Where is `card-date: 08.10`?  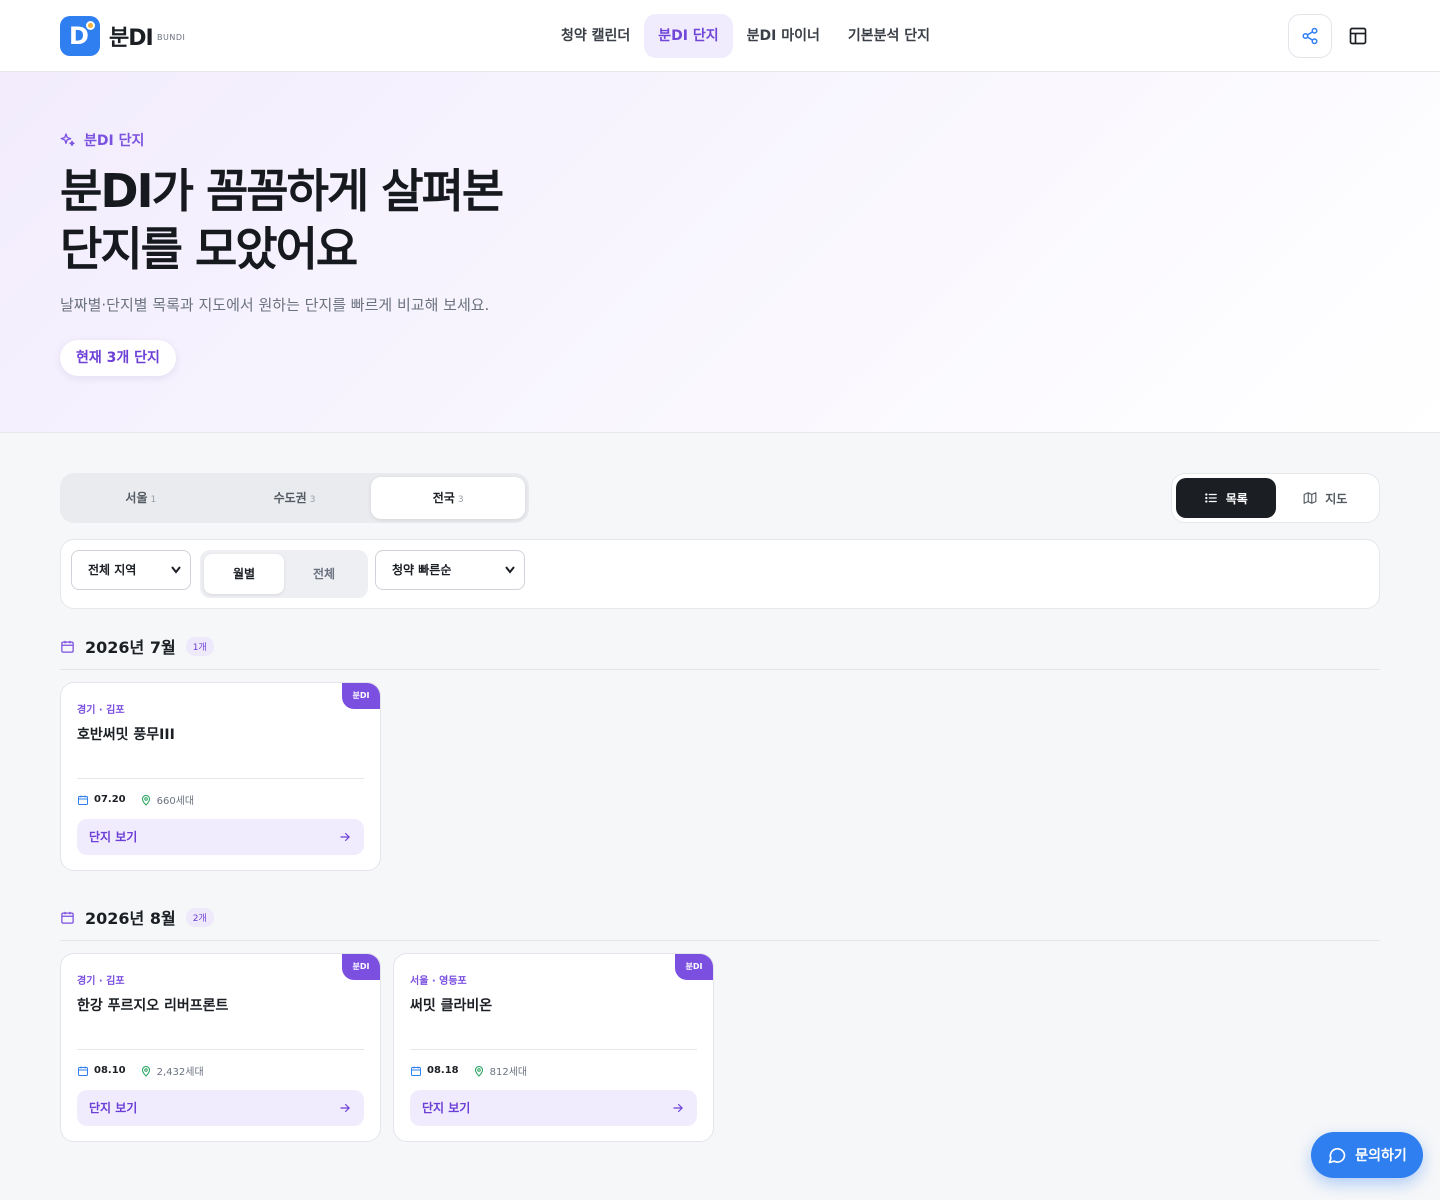
card-date: 08.10 is located at coordinates (101, 1071).